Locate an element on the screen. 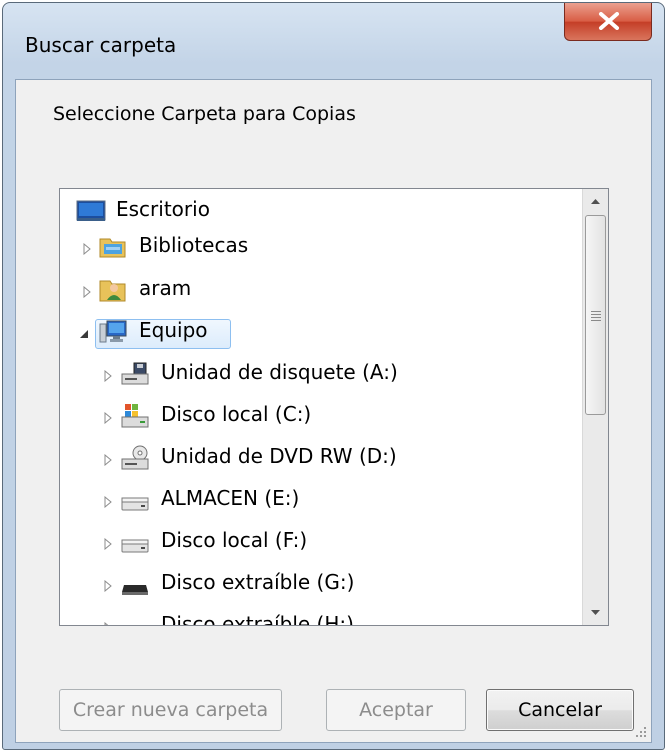  title-bar: Buscar carpeta is located at coordinates (333, 43).